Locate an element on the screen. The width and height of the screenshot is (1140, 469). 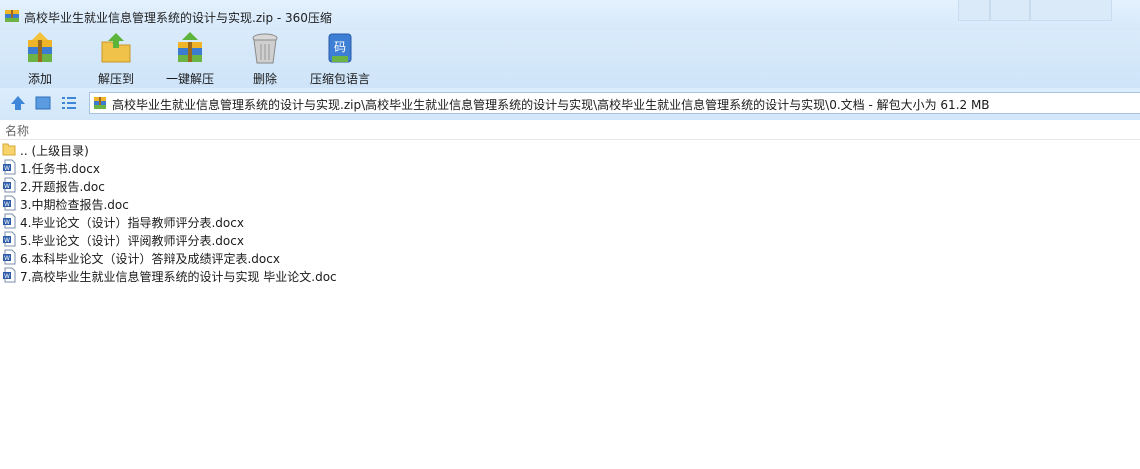
file-name: 3.中期检查报告.doc is located at coordinates (74, 205).